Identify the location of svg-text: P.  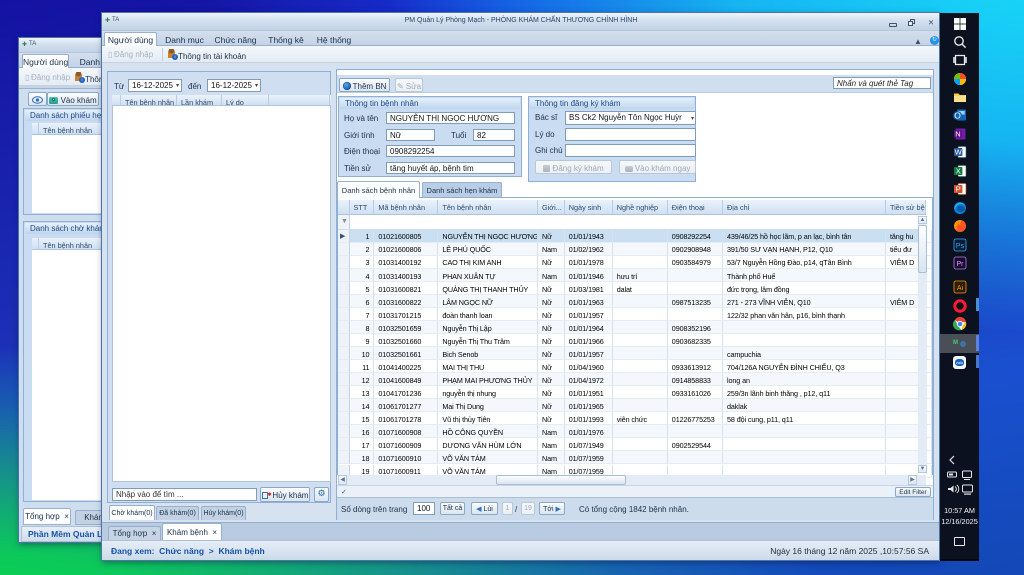
(957, 188).